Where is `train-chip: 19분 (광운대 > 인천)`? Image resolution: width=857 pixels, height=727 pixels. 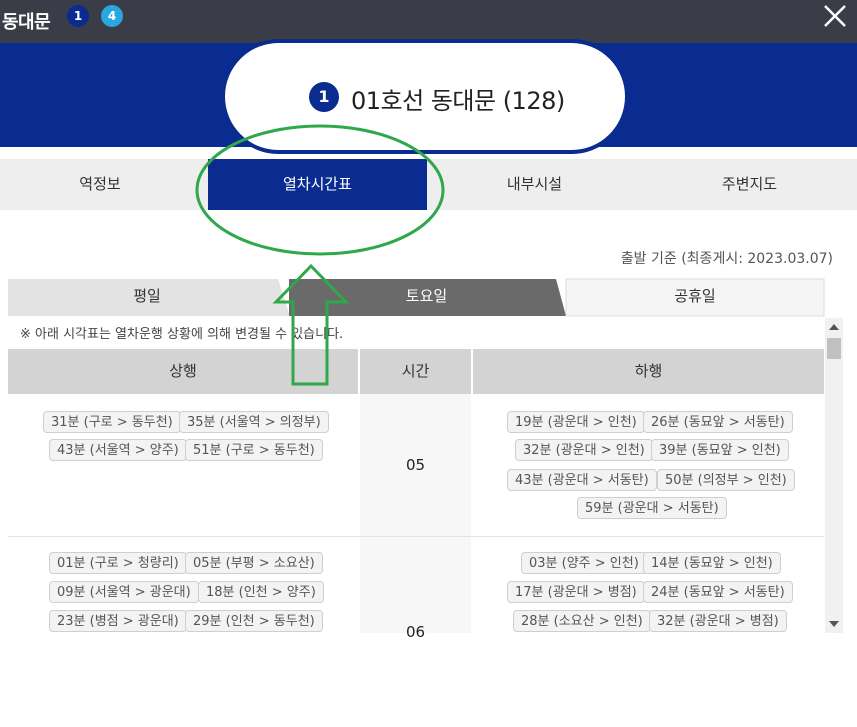 train-chip: 19분 (광운대 > 인천) is located at coordinates (576, 422).